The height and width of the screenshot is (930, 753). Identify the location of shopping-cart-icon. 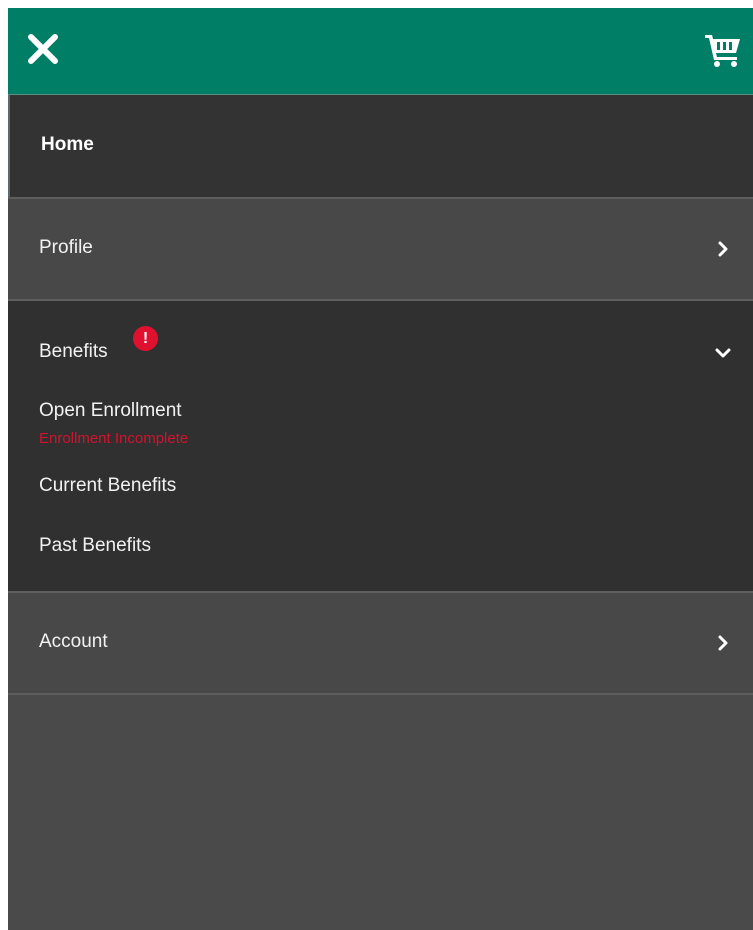
(722, 51).